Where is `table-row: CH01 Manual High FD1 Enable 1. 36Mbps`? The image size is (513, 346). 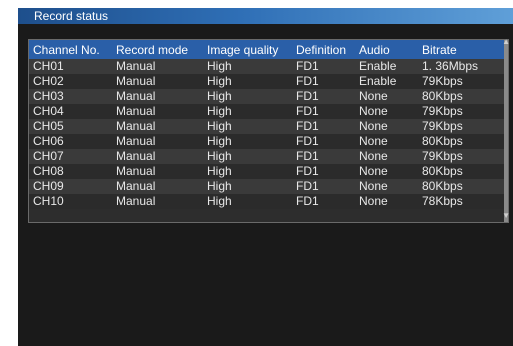
table-row: CH01 Manual High FD1 Enable 1. 36Mbps is located at coordinates (267, 66).